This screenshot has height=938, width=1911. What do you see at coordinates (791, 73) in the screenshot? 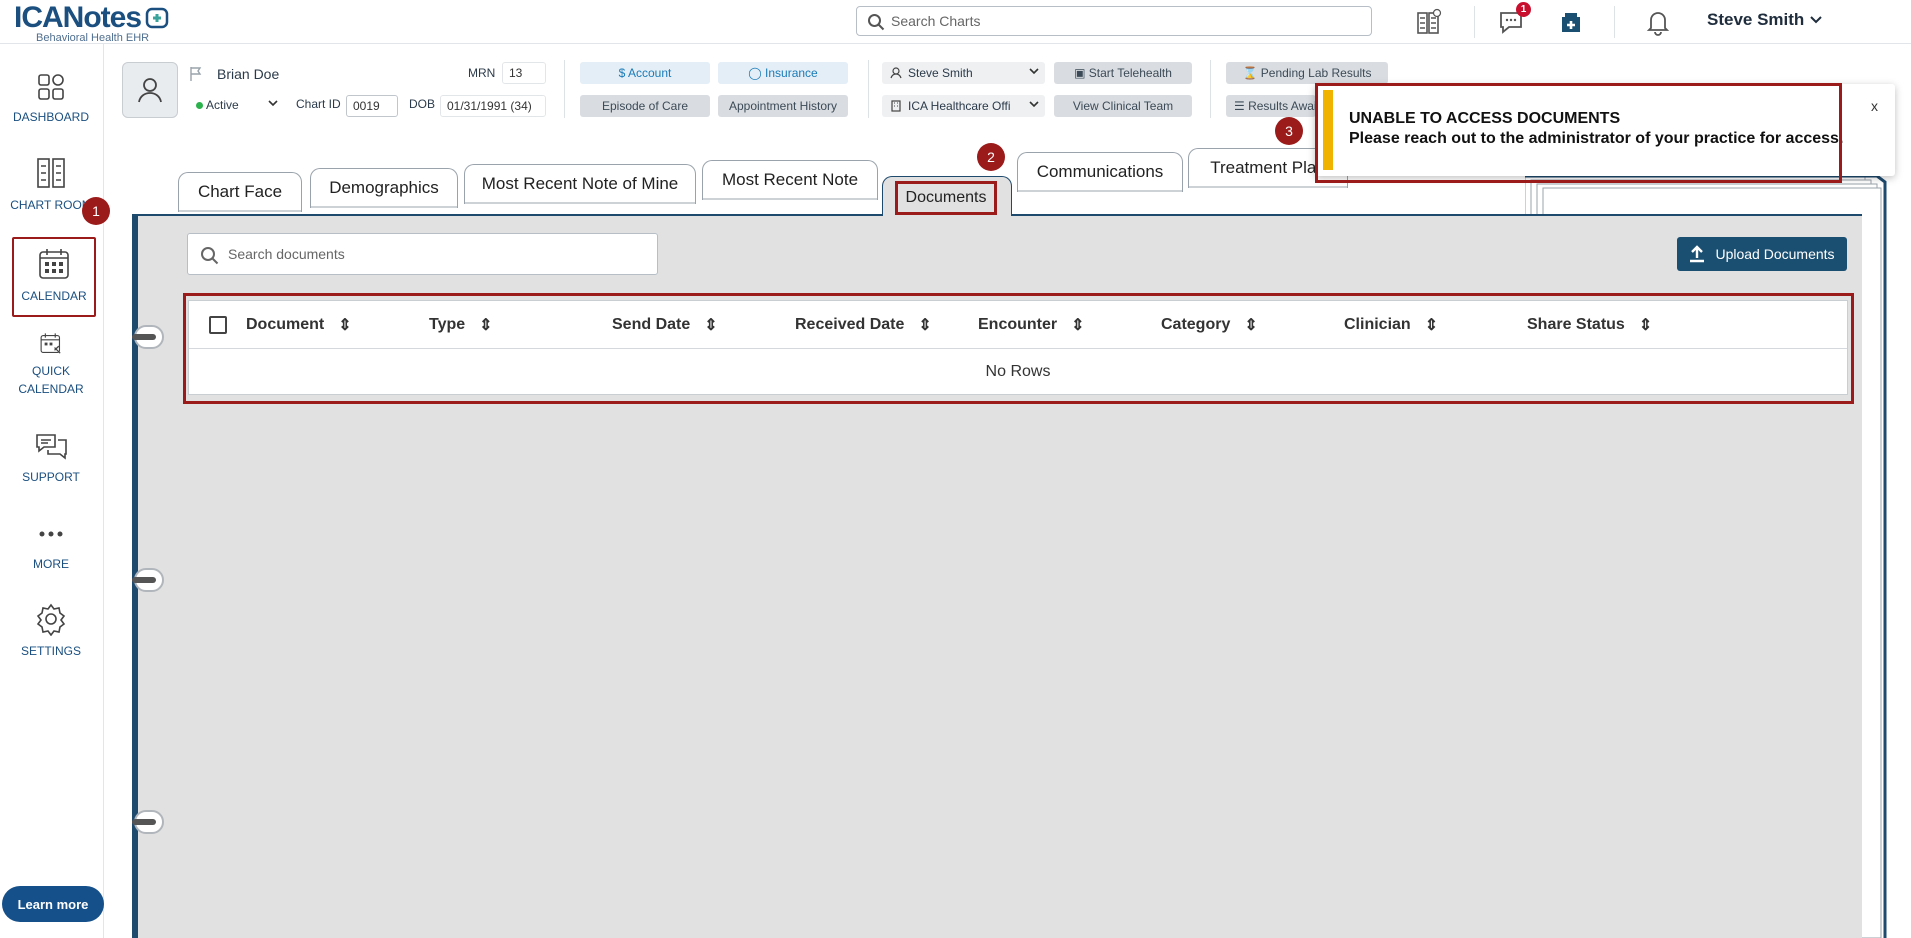
I see `insurance-label: Insurance` at bounding box center [791, 73].